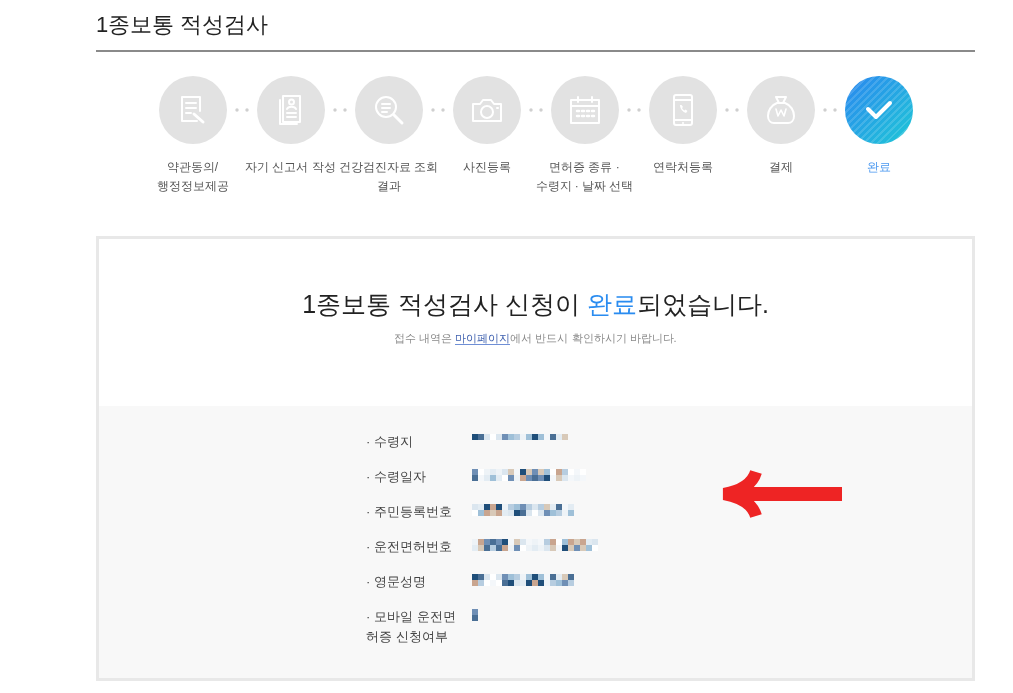 The width and height of the screenshot is (1013, 693). What do you see at coordinates (396, 582) in the screenshot?
I see `detail-label: · 영문성명` at bounding box center [396, 582].